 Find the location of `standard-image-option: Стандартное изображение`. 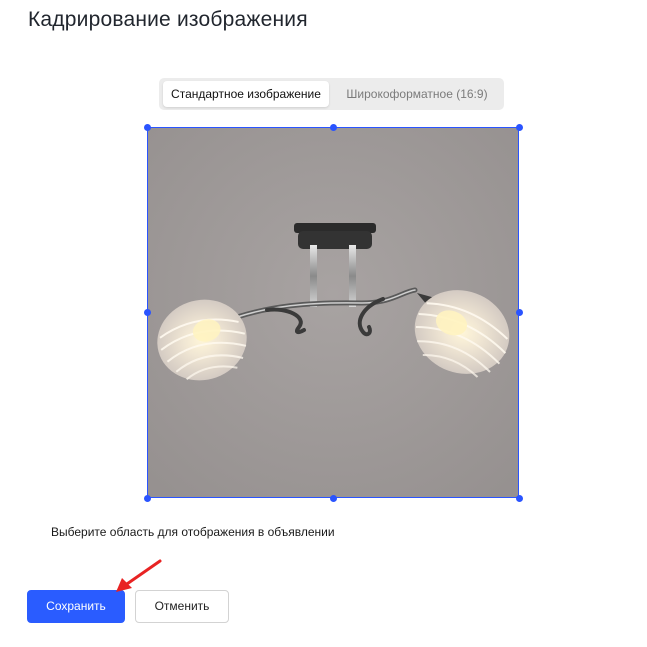

standard-image-option: Стандартное изображение is located at coordinates (246, 94).